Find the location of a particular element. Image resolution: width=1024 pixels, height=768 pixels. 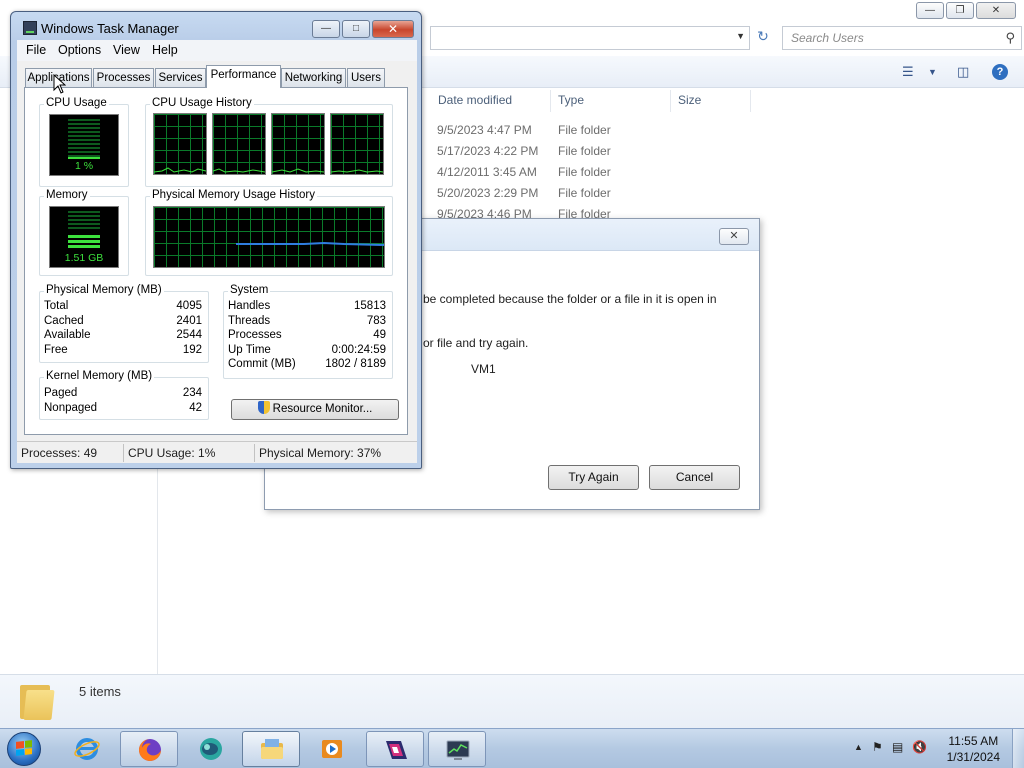

stat-value: 2401 is located at coordinates (189, 321).